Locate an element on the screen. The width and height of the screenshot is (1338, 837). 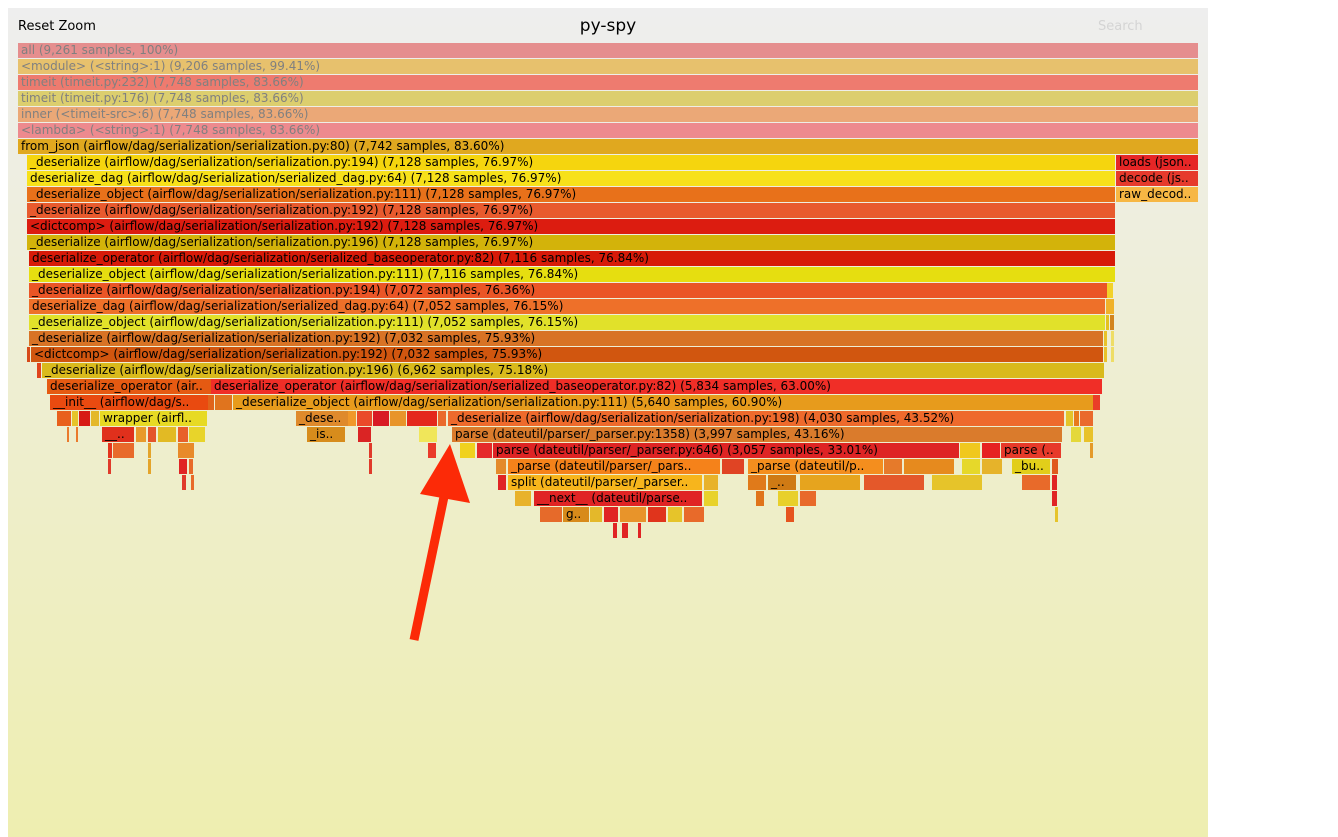
frame: _.. is located at coordinates (782, 482).